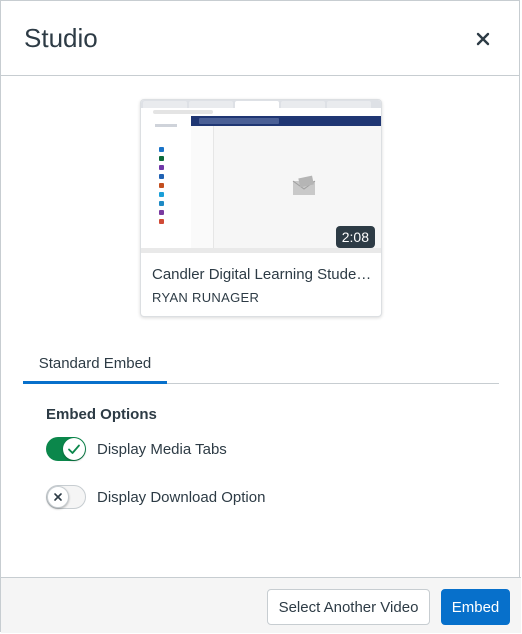 This screenshot has height=634, width=522. Describe the element at coordinates (181, 497) in the screenshot. I see `display-download-label: Display Download Option` at that location.